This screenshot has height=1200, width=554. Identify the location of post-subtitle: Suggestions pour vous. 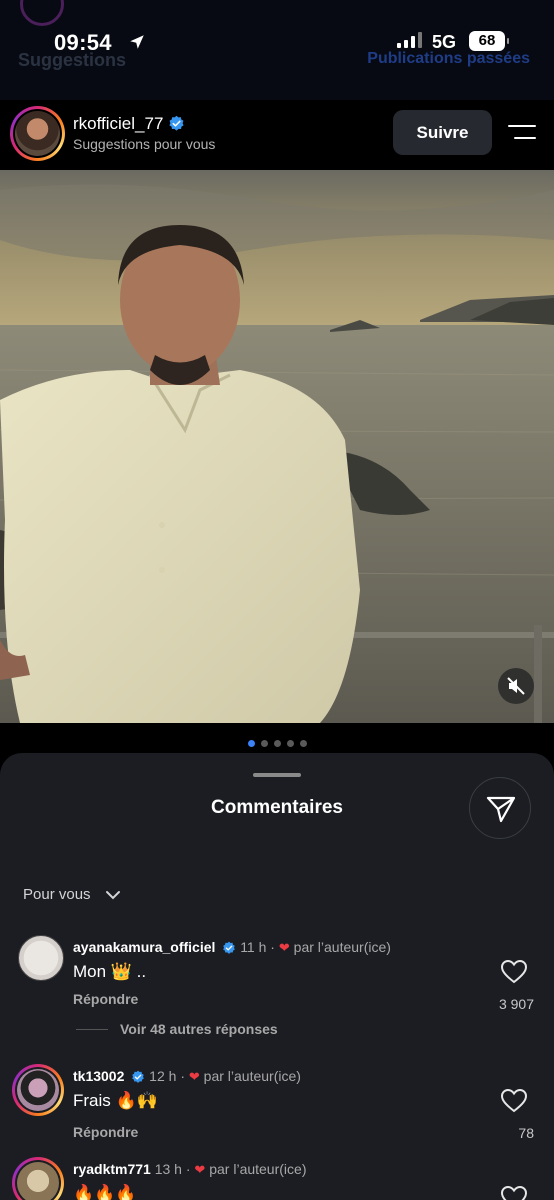
(144, 144).